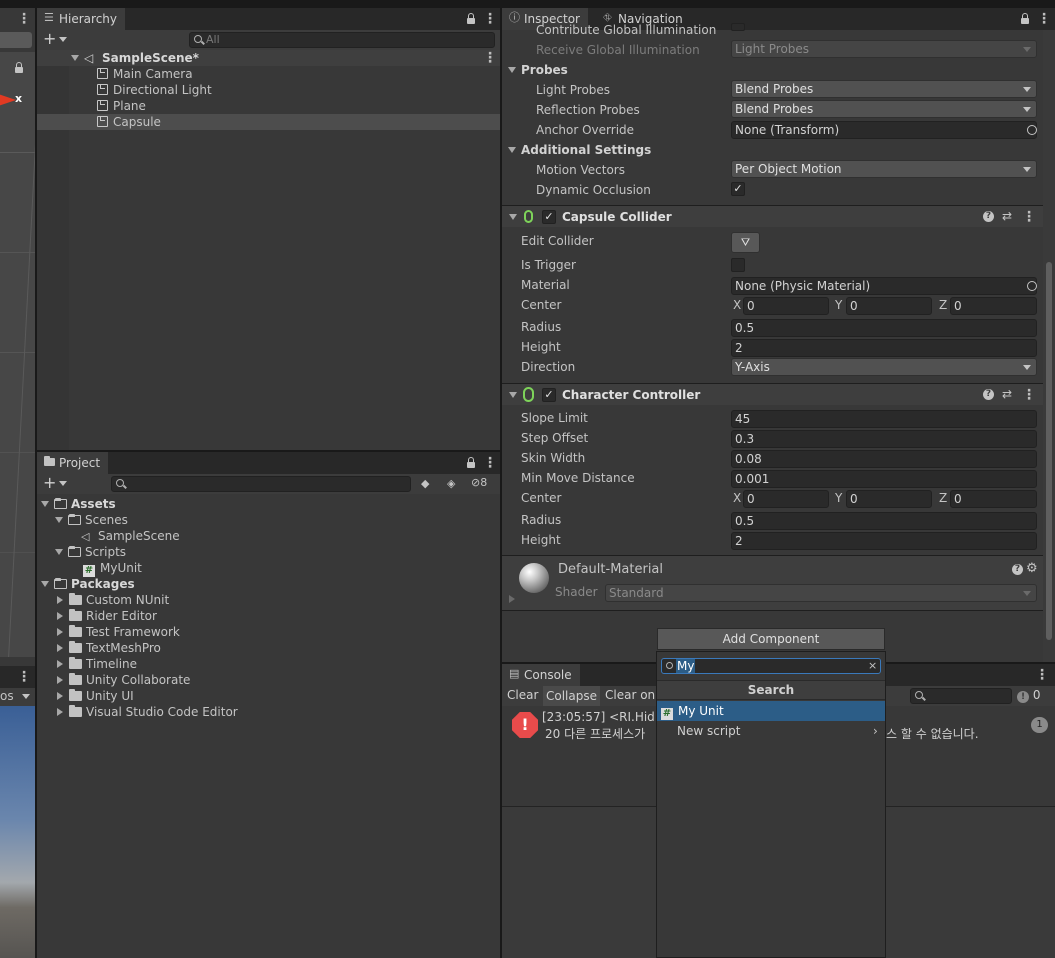 Image resolution: width=1055 pixels, height=958 pixels. I want to click on tab-hierarchy: ☰ Hierarchy, so click(81, 19).